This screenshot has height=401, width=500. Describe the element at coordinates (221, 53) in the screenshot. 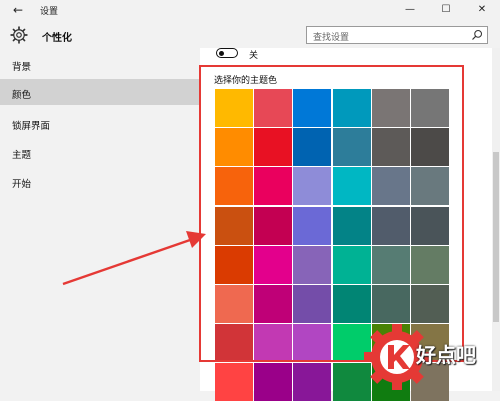

I see `toggle-knob` at that location.